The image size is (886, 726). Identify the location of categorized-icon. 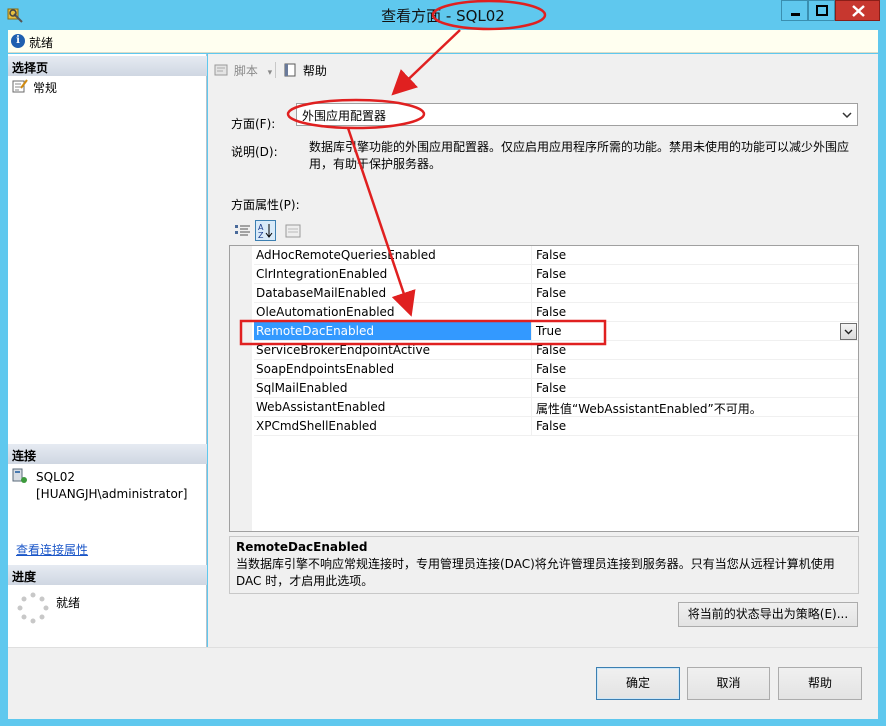
(242, 230).